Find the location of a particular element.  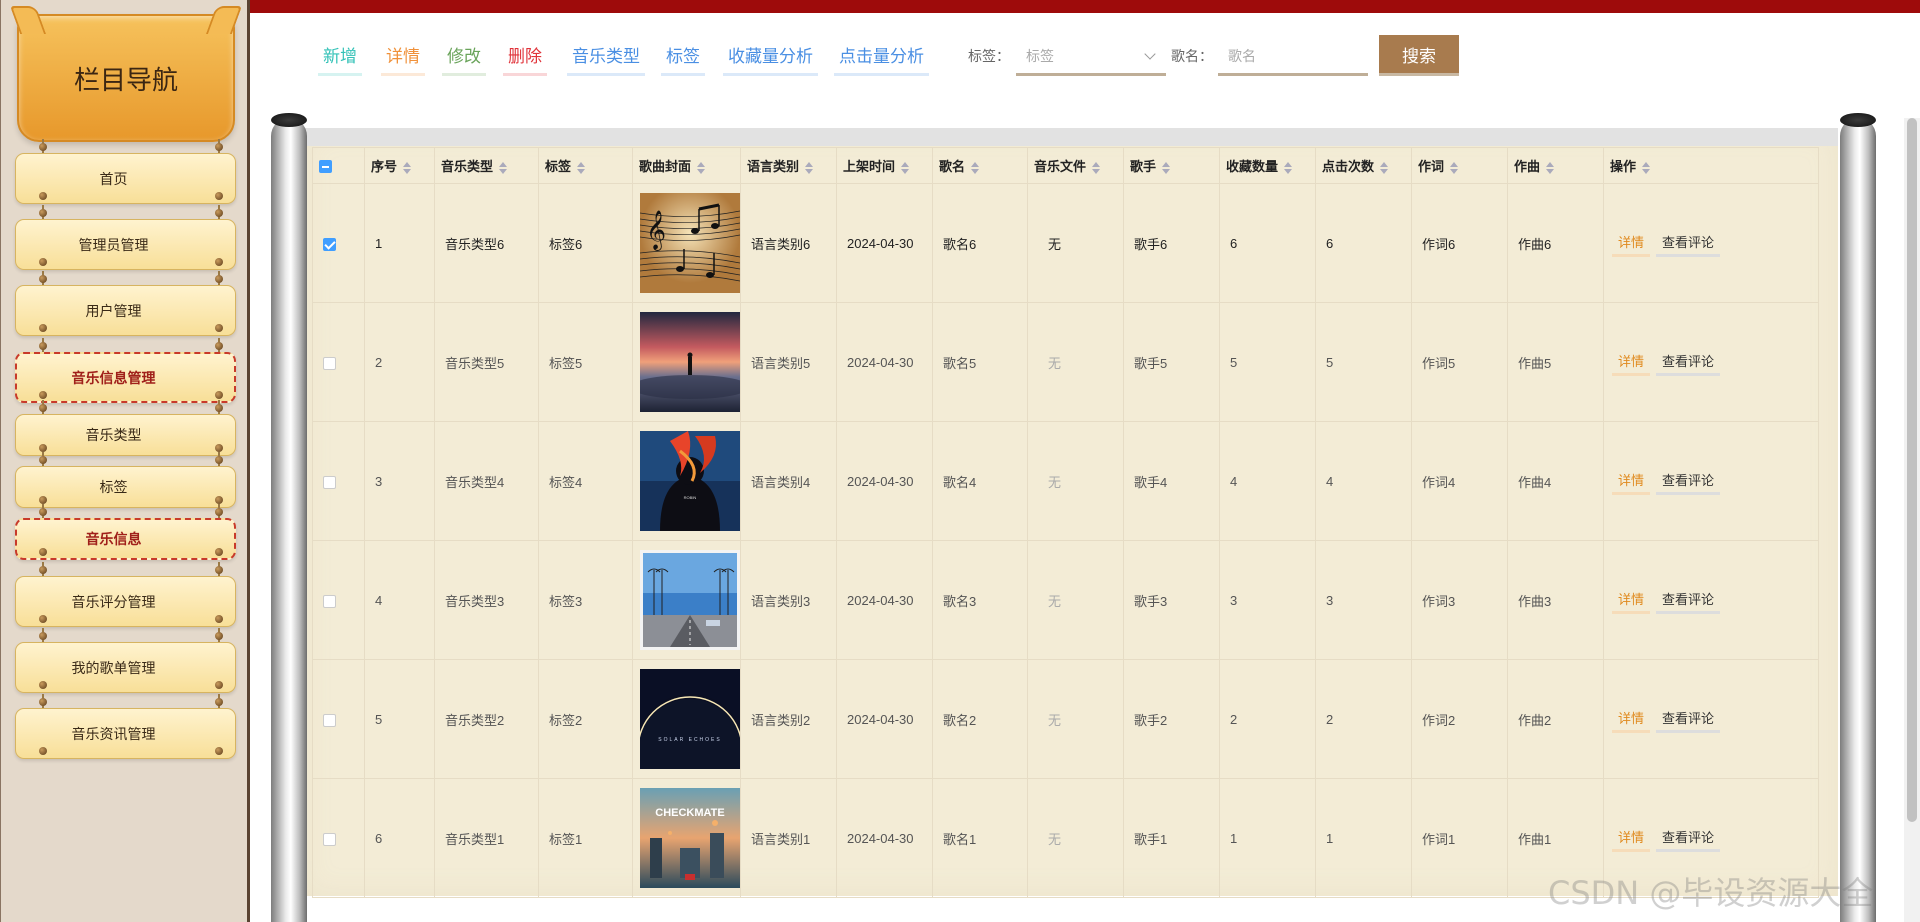

tag-cell: 标签5 is located at coordinates (585, 362).